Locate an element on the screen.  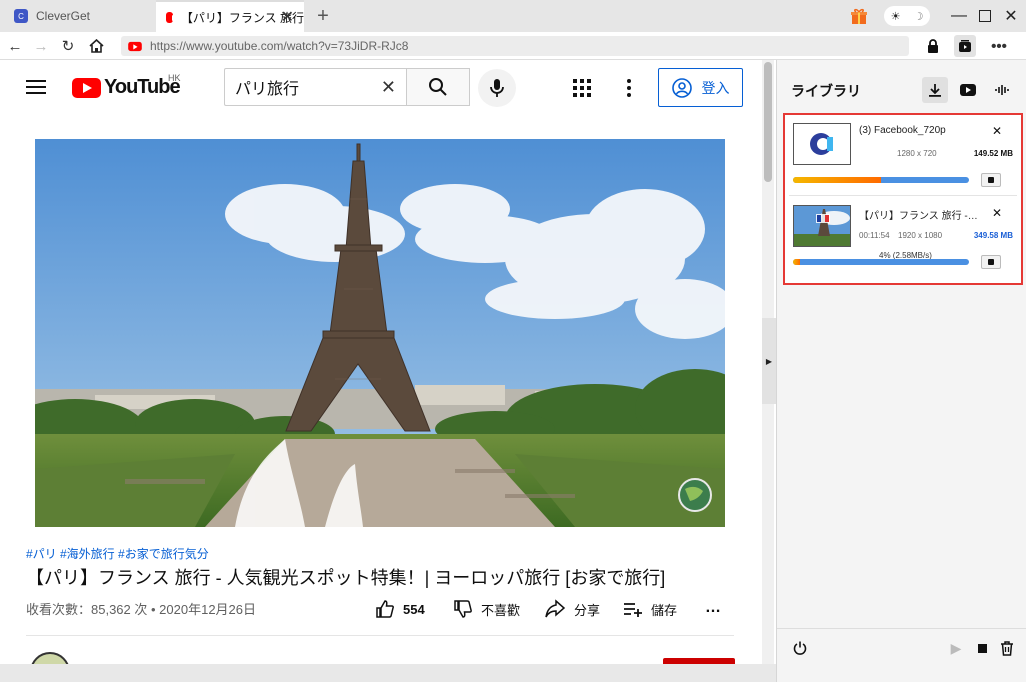
hamburger-menu-icon is located at coordinates (36, 87).